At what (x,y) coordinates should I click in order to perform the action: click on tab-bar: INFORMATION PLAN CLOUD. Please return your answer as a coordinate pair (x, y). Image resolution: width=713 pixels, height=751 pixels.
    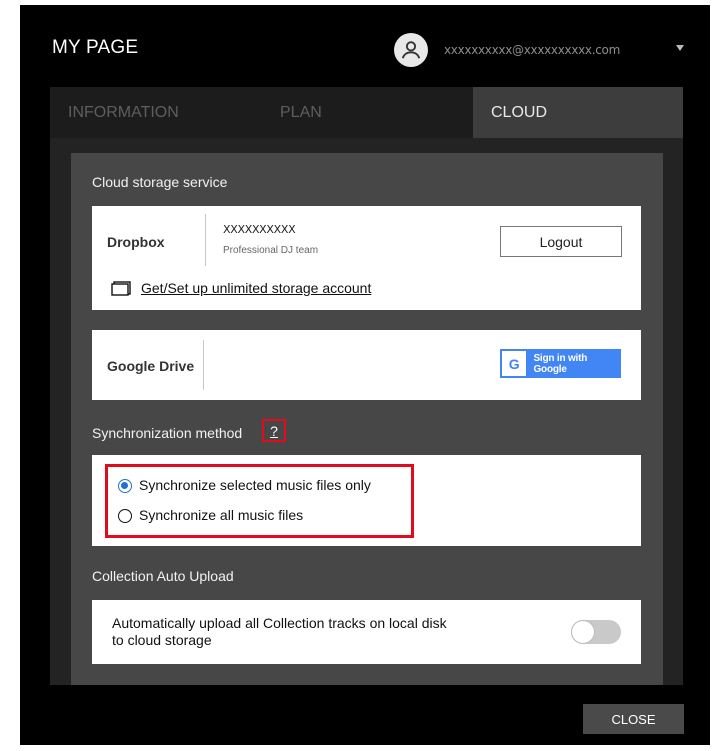
    Looking at the image, I should click on (366, 112).